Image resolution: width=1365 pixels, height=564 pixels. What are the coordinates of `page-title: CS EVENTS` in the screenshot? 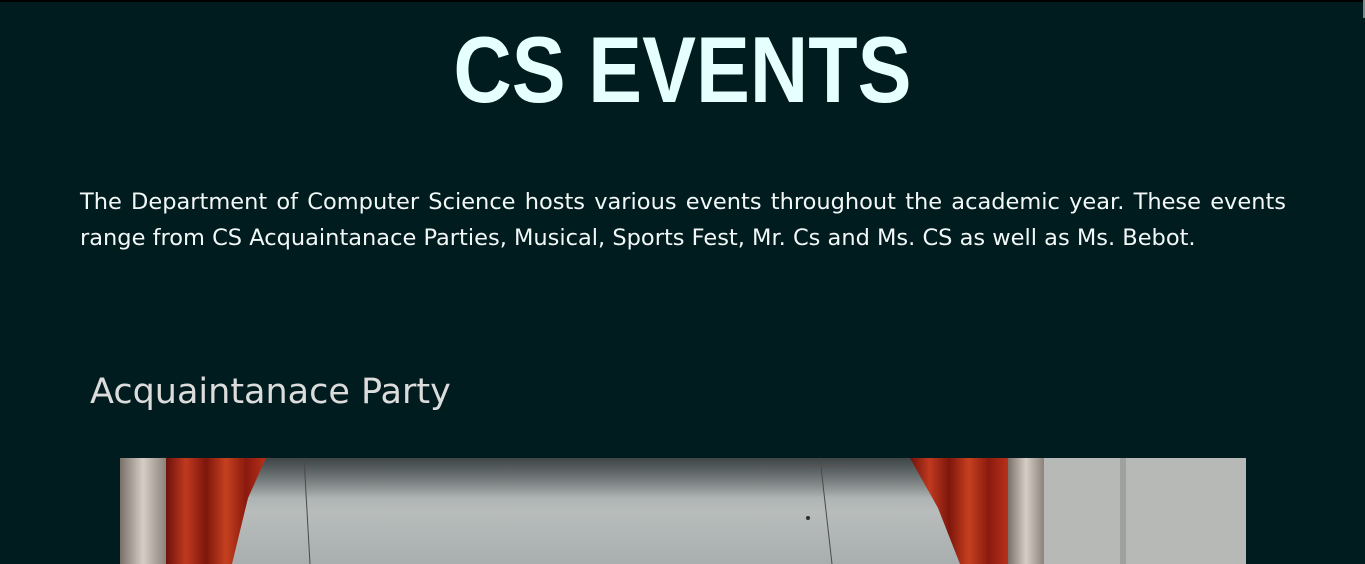 It's located at (682, 69).